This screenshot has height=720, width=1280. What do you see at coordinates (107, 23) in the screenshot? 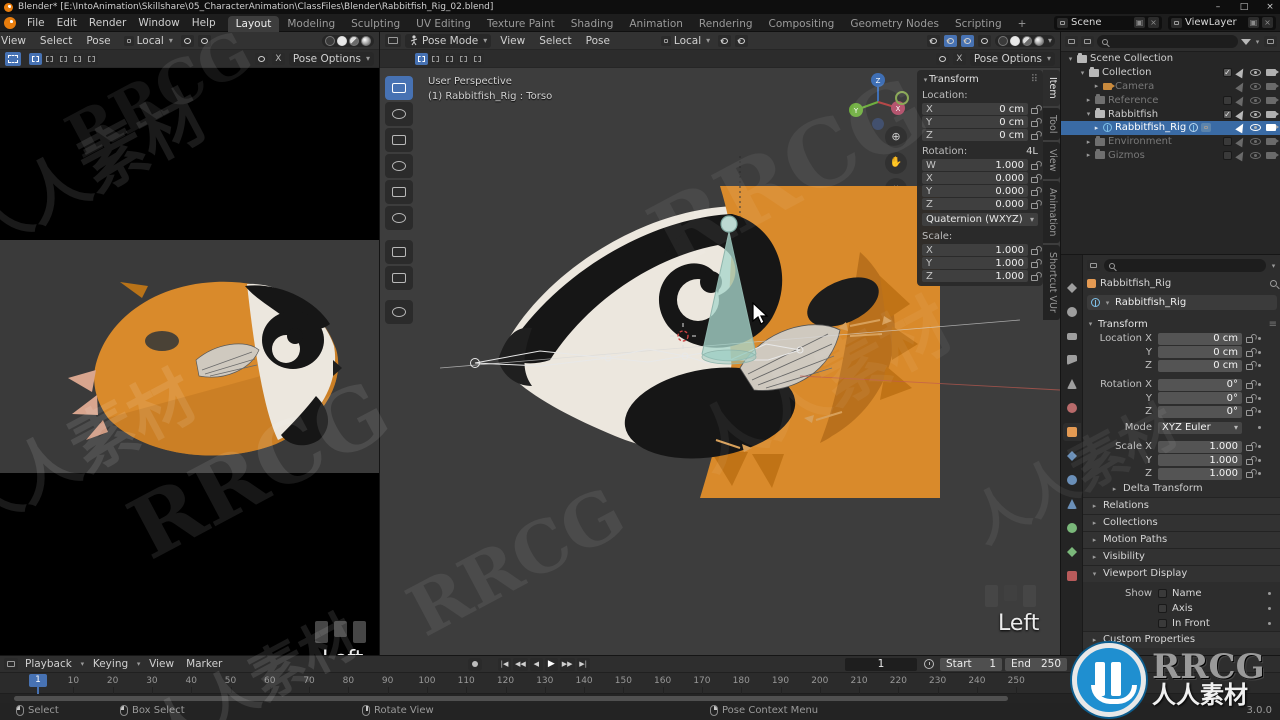
I see `menu-render: Render` at bounding box center [107, 23].